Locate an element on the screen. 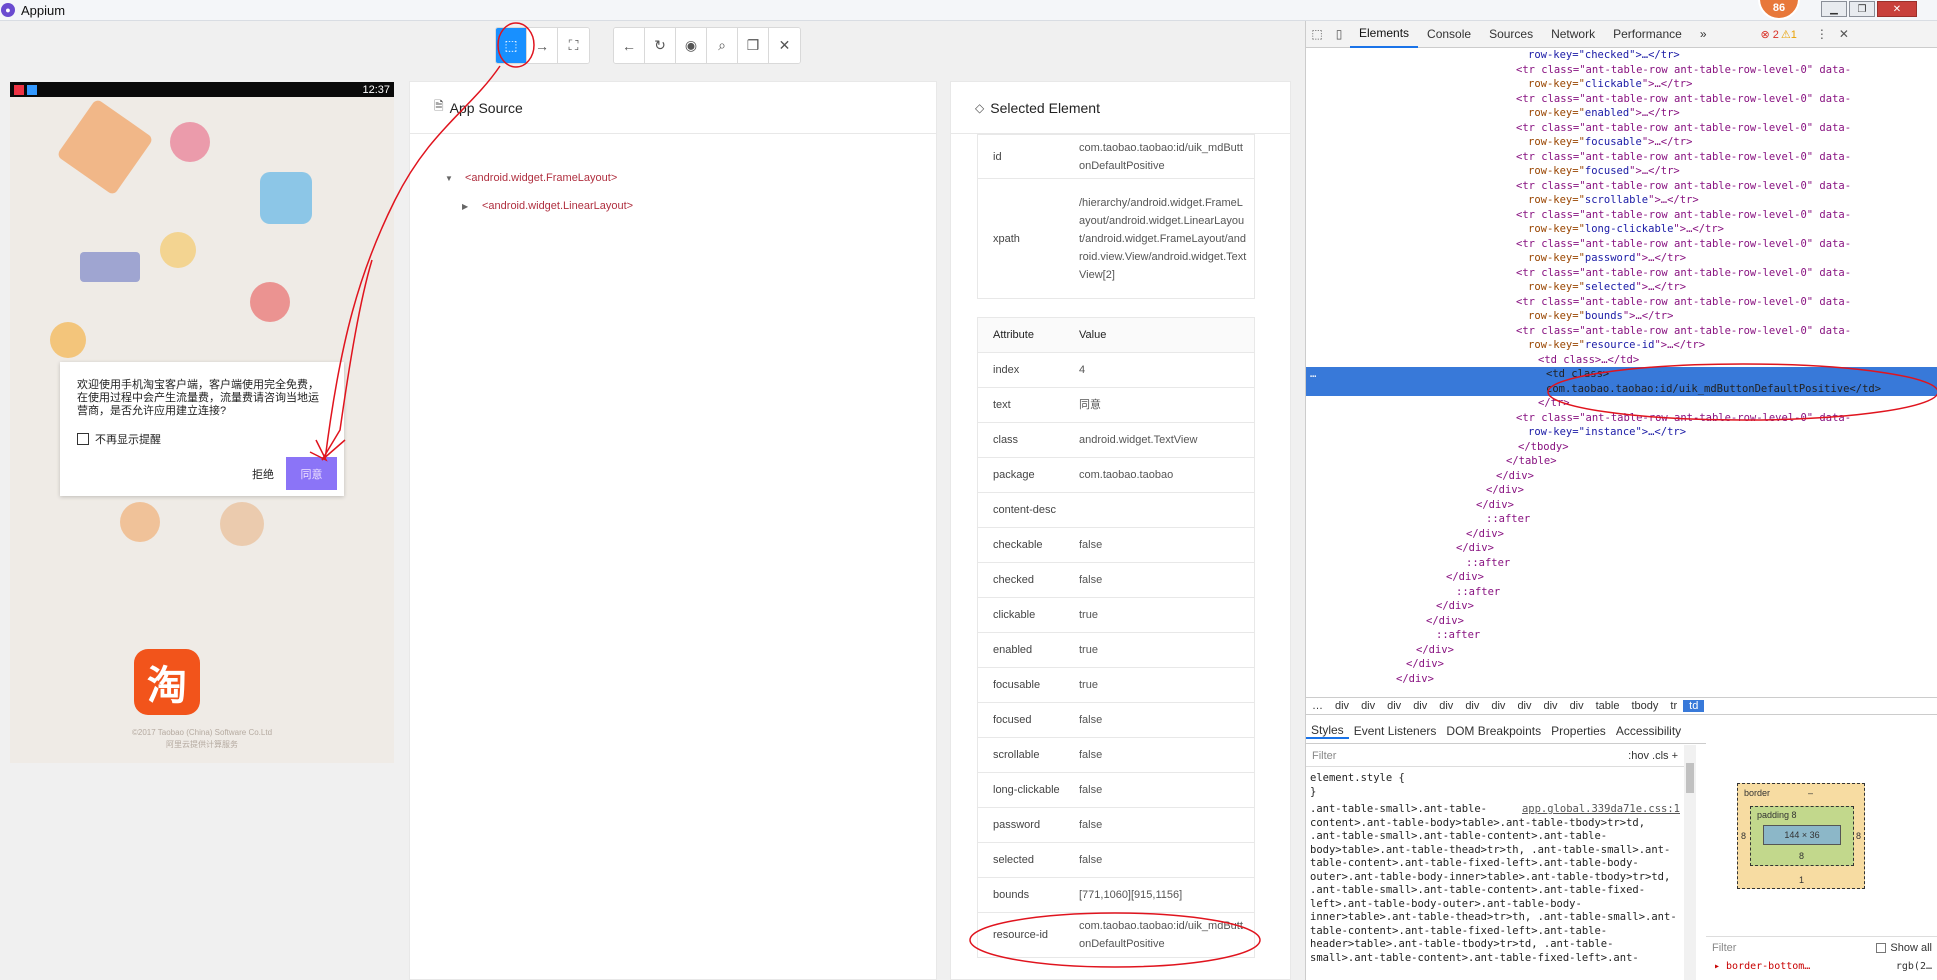 Image resolution: width=1937 pixels, height=980 pixels. refuse-button: 拒绝 is located at coordinates (263, 474).